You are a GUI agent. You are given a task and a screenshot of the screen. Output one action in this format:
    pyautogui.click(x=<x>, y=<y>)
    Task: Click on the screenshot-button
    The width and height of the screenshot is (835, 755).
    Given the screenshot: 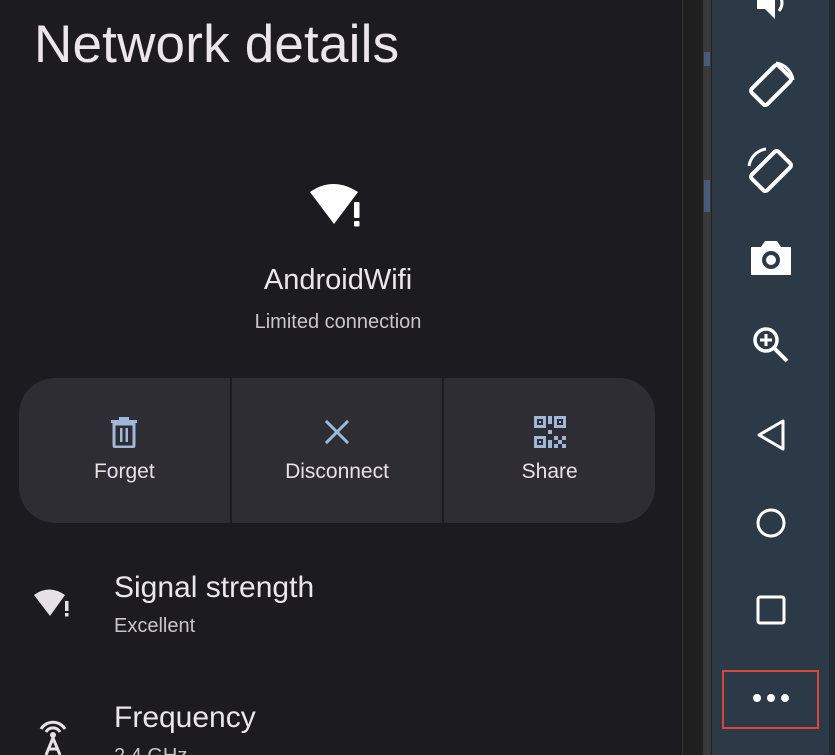 What is the action you would take?
    pyautogui.click(x=771, y=260)
    